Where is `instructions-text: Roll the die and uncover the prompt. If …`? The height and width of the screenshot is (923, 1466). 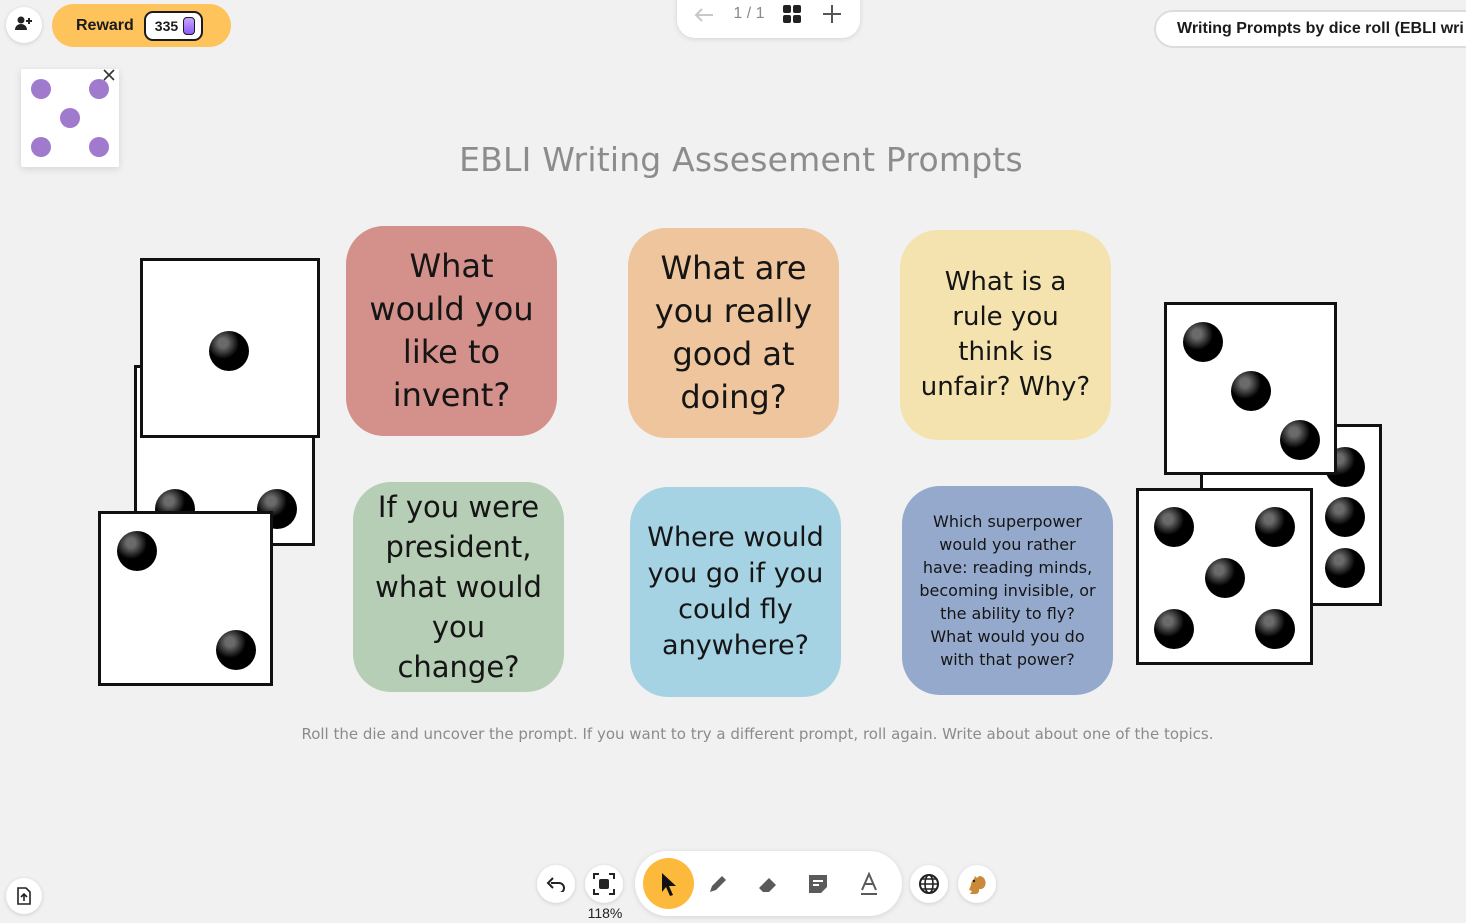 instructions-text: Roll the die and uncover the prompt. If … is located at coordinates (757, 734).